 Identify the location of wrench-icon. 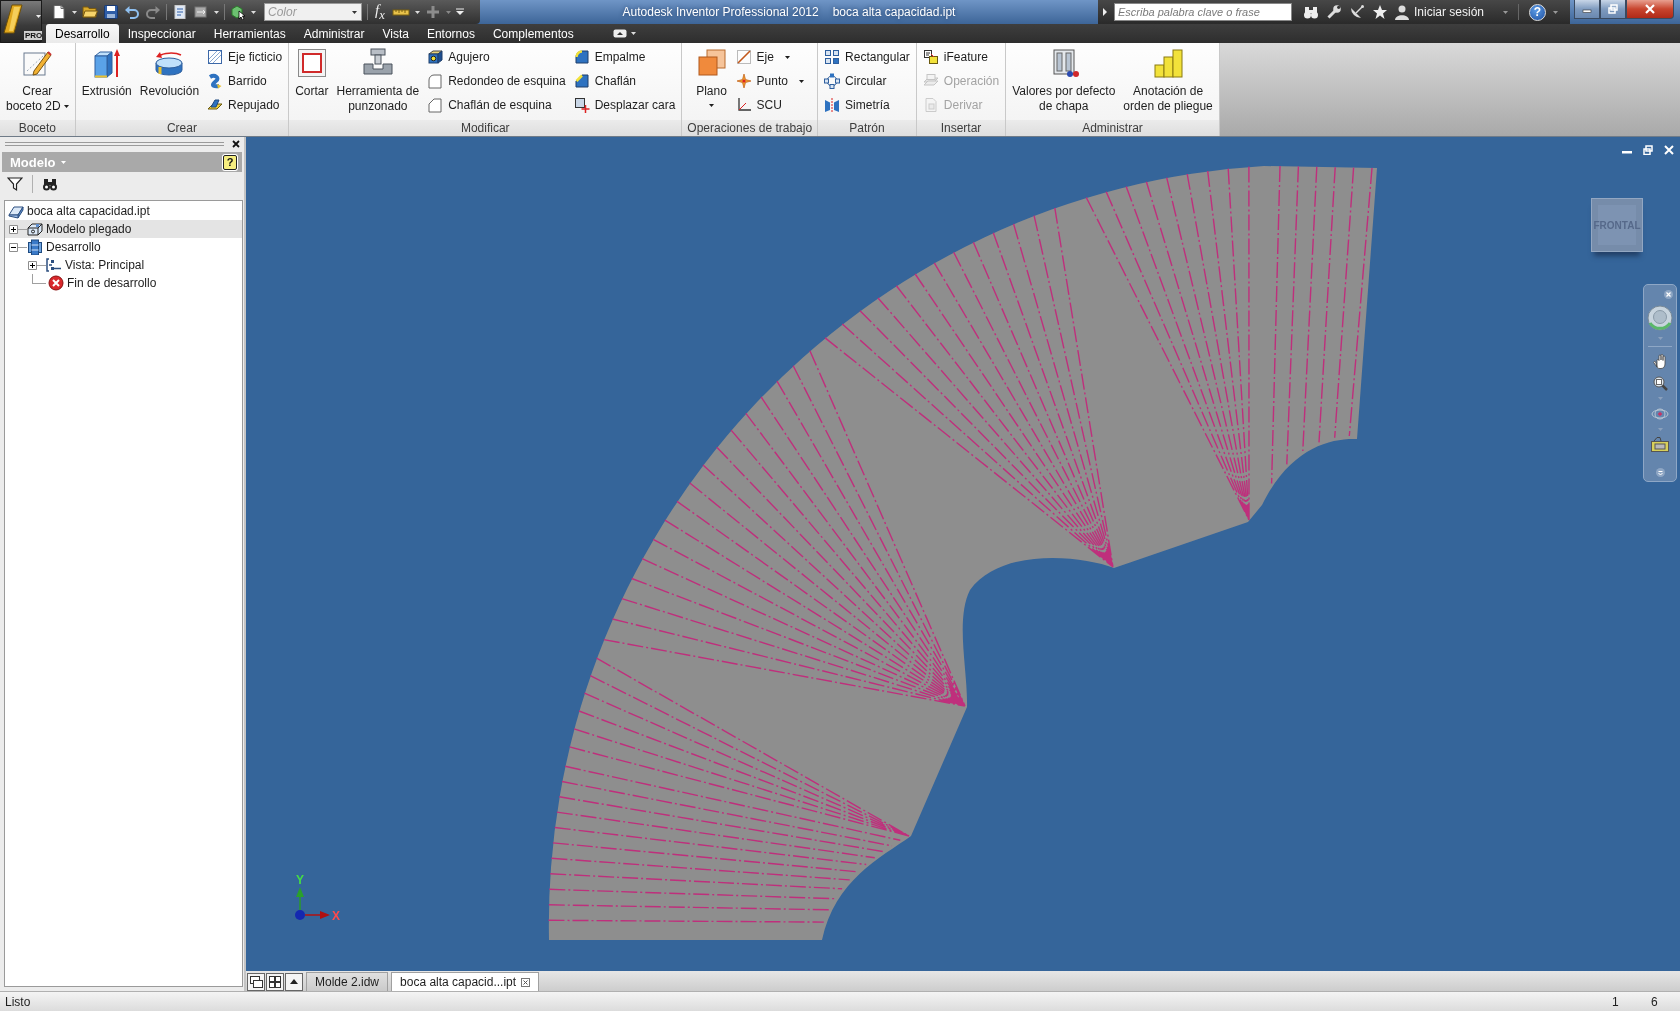
(1334, 12).